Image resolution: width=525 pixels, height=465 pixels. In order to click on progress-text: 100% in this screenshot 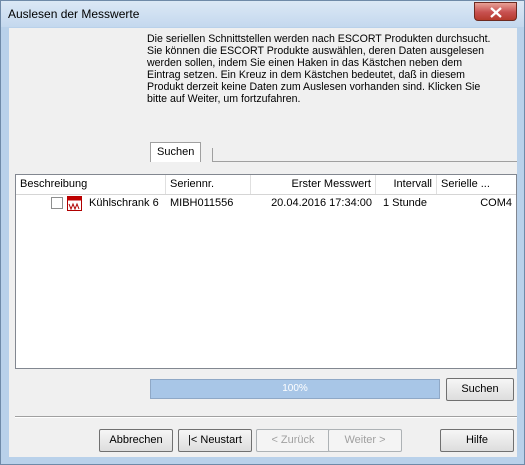, I will do `click(295, 388)`.